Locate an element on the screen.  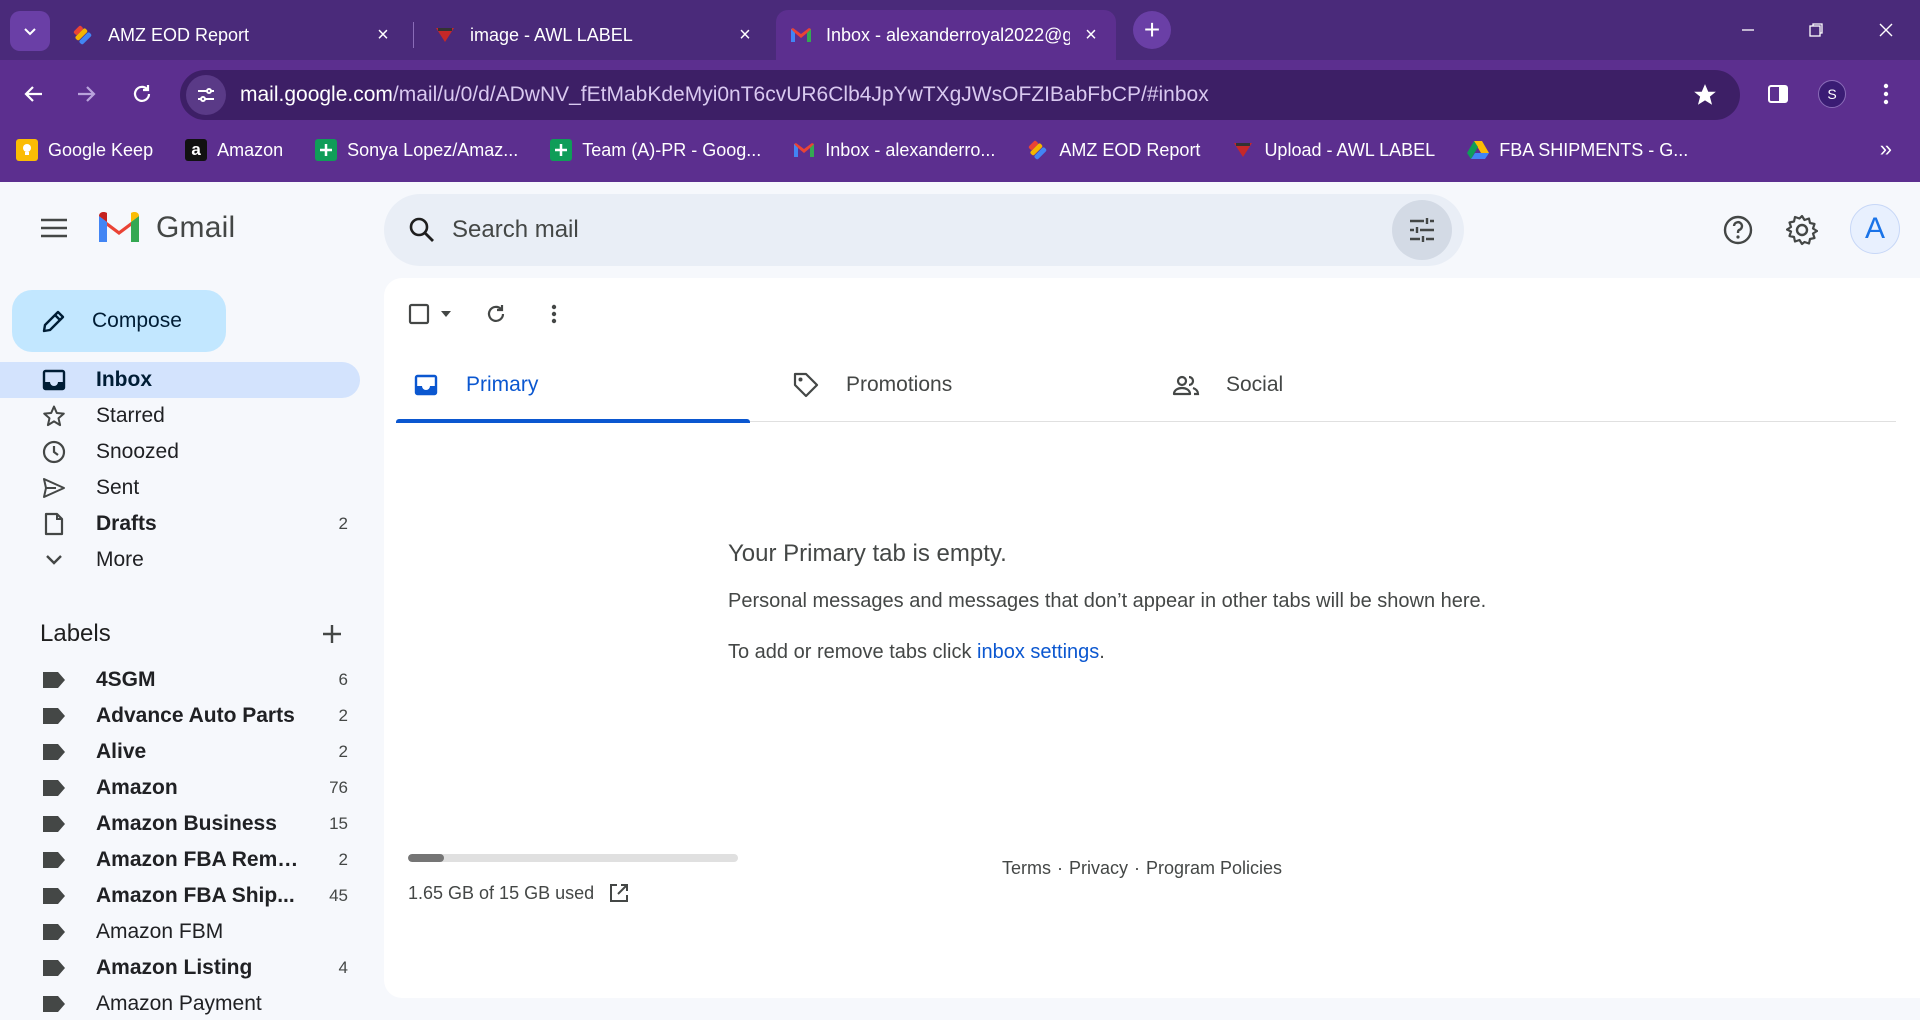
browser-tab-awl-label: image - AWL LABEL × is located at coordinates (595, 35).